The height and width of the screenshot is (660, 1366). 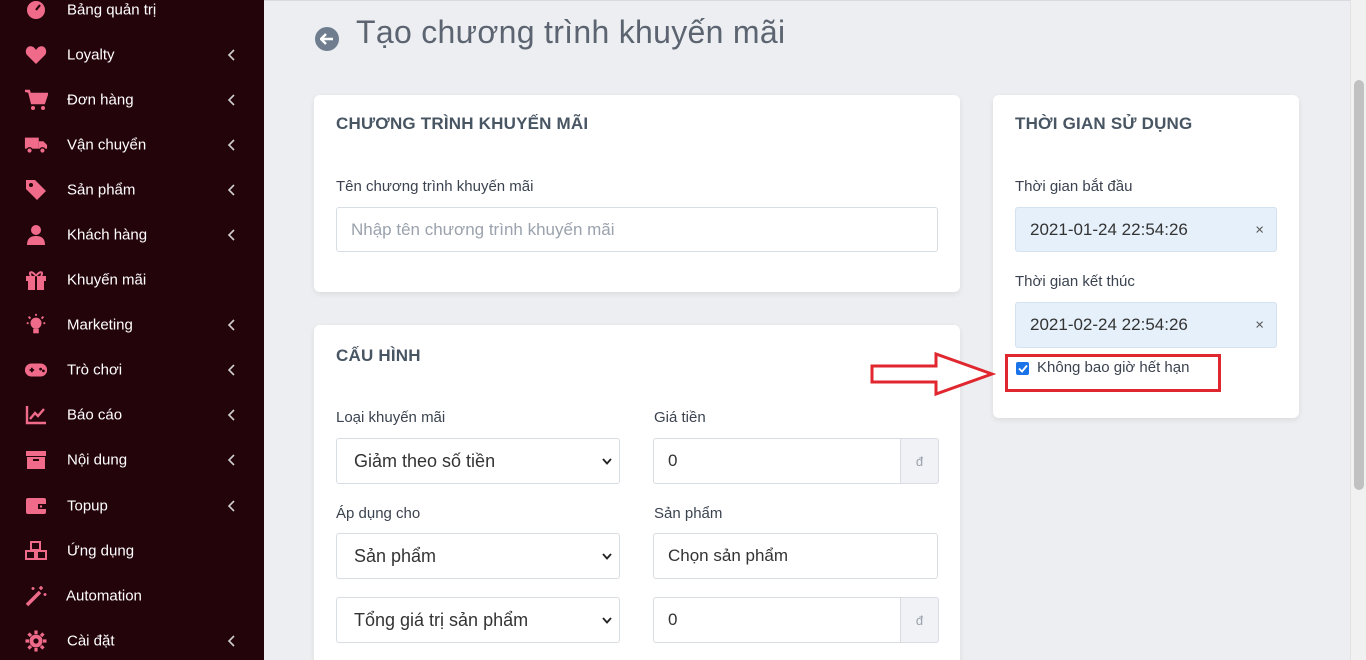 What do you see at coordinates (95, 414) in the screenshot?
I see `sidebar-item-label: Báo cáo` at bounding box center [95, 414].